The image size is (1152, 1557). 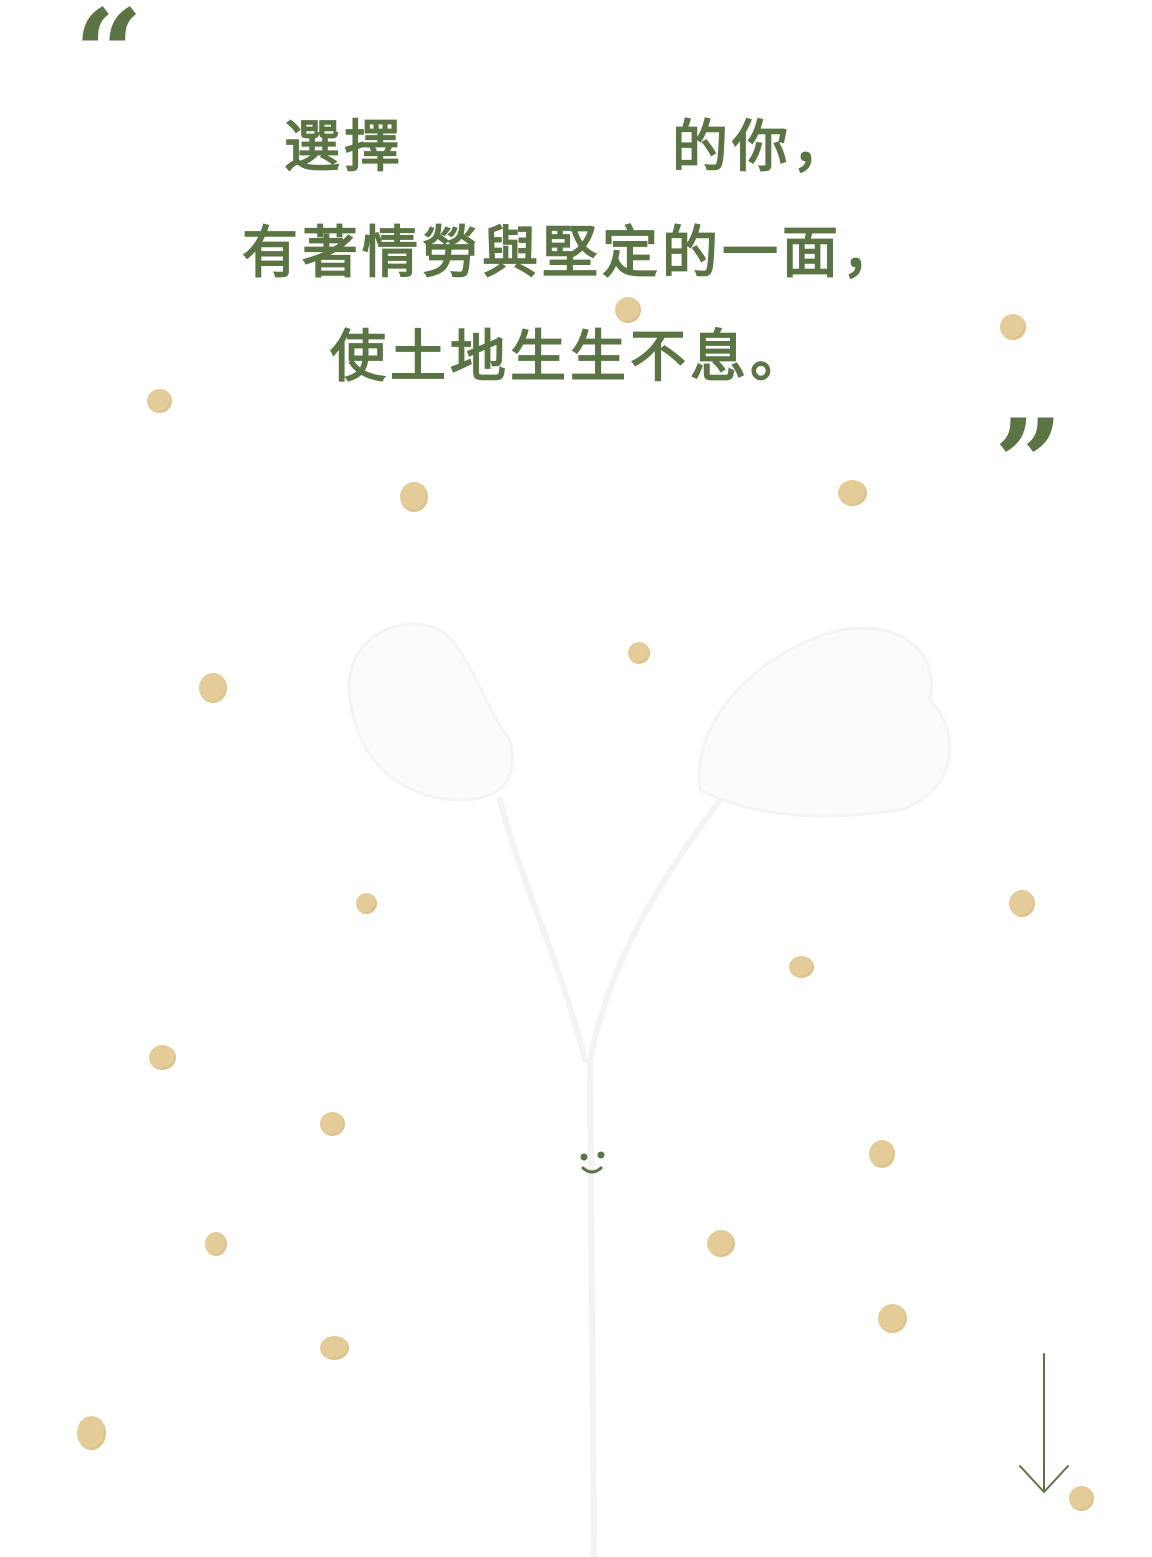 What do you see at coordinates (570, 357) in the screenshot?
I see `quote-line-3: 使土地生生不息。` at bounding box center [570, 357].